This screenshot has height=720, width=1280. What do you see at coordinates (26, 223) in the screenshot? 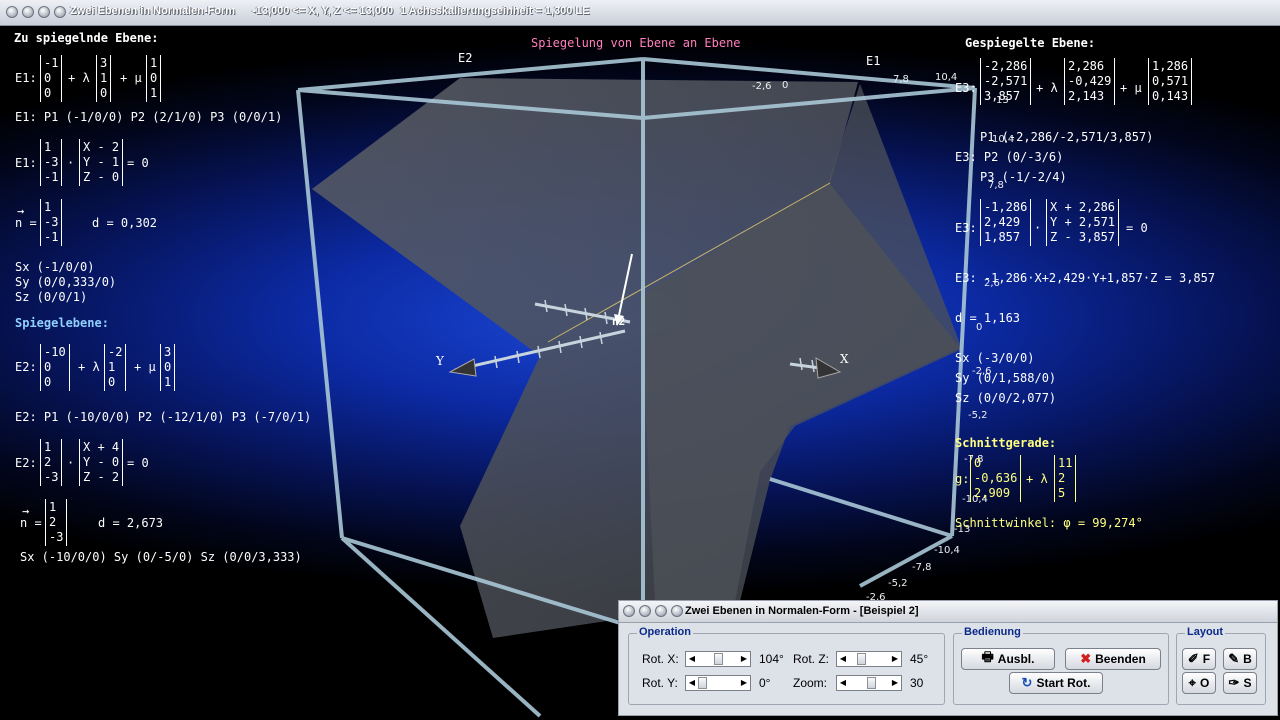
I see `n1-lhs: n =` at bounding box center [26, 223].